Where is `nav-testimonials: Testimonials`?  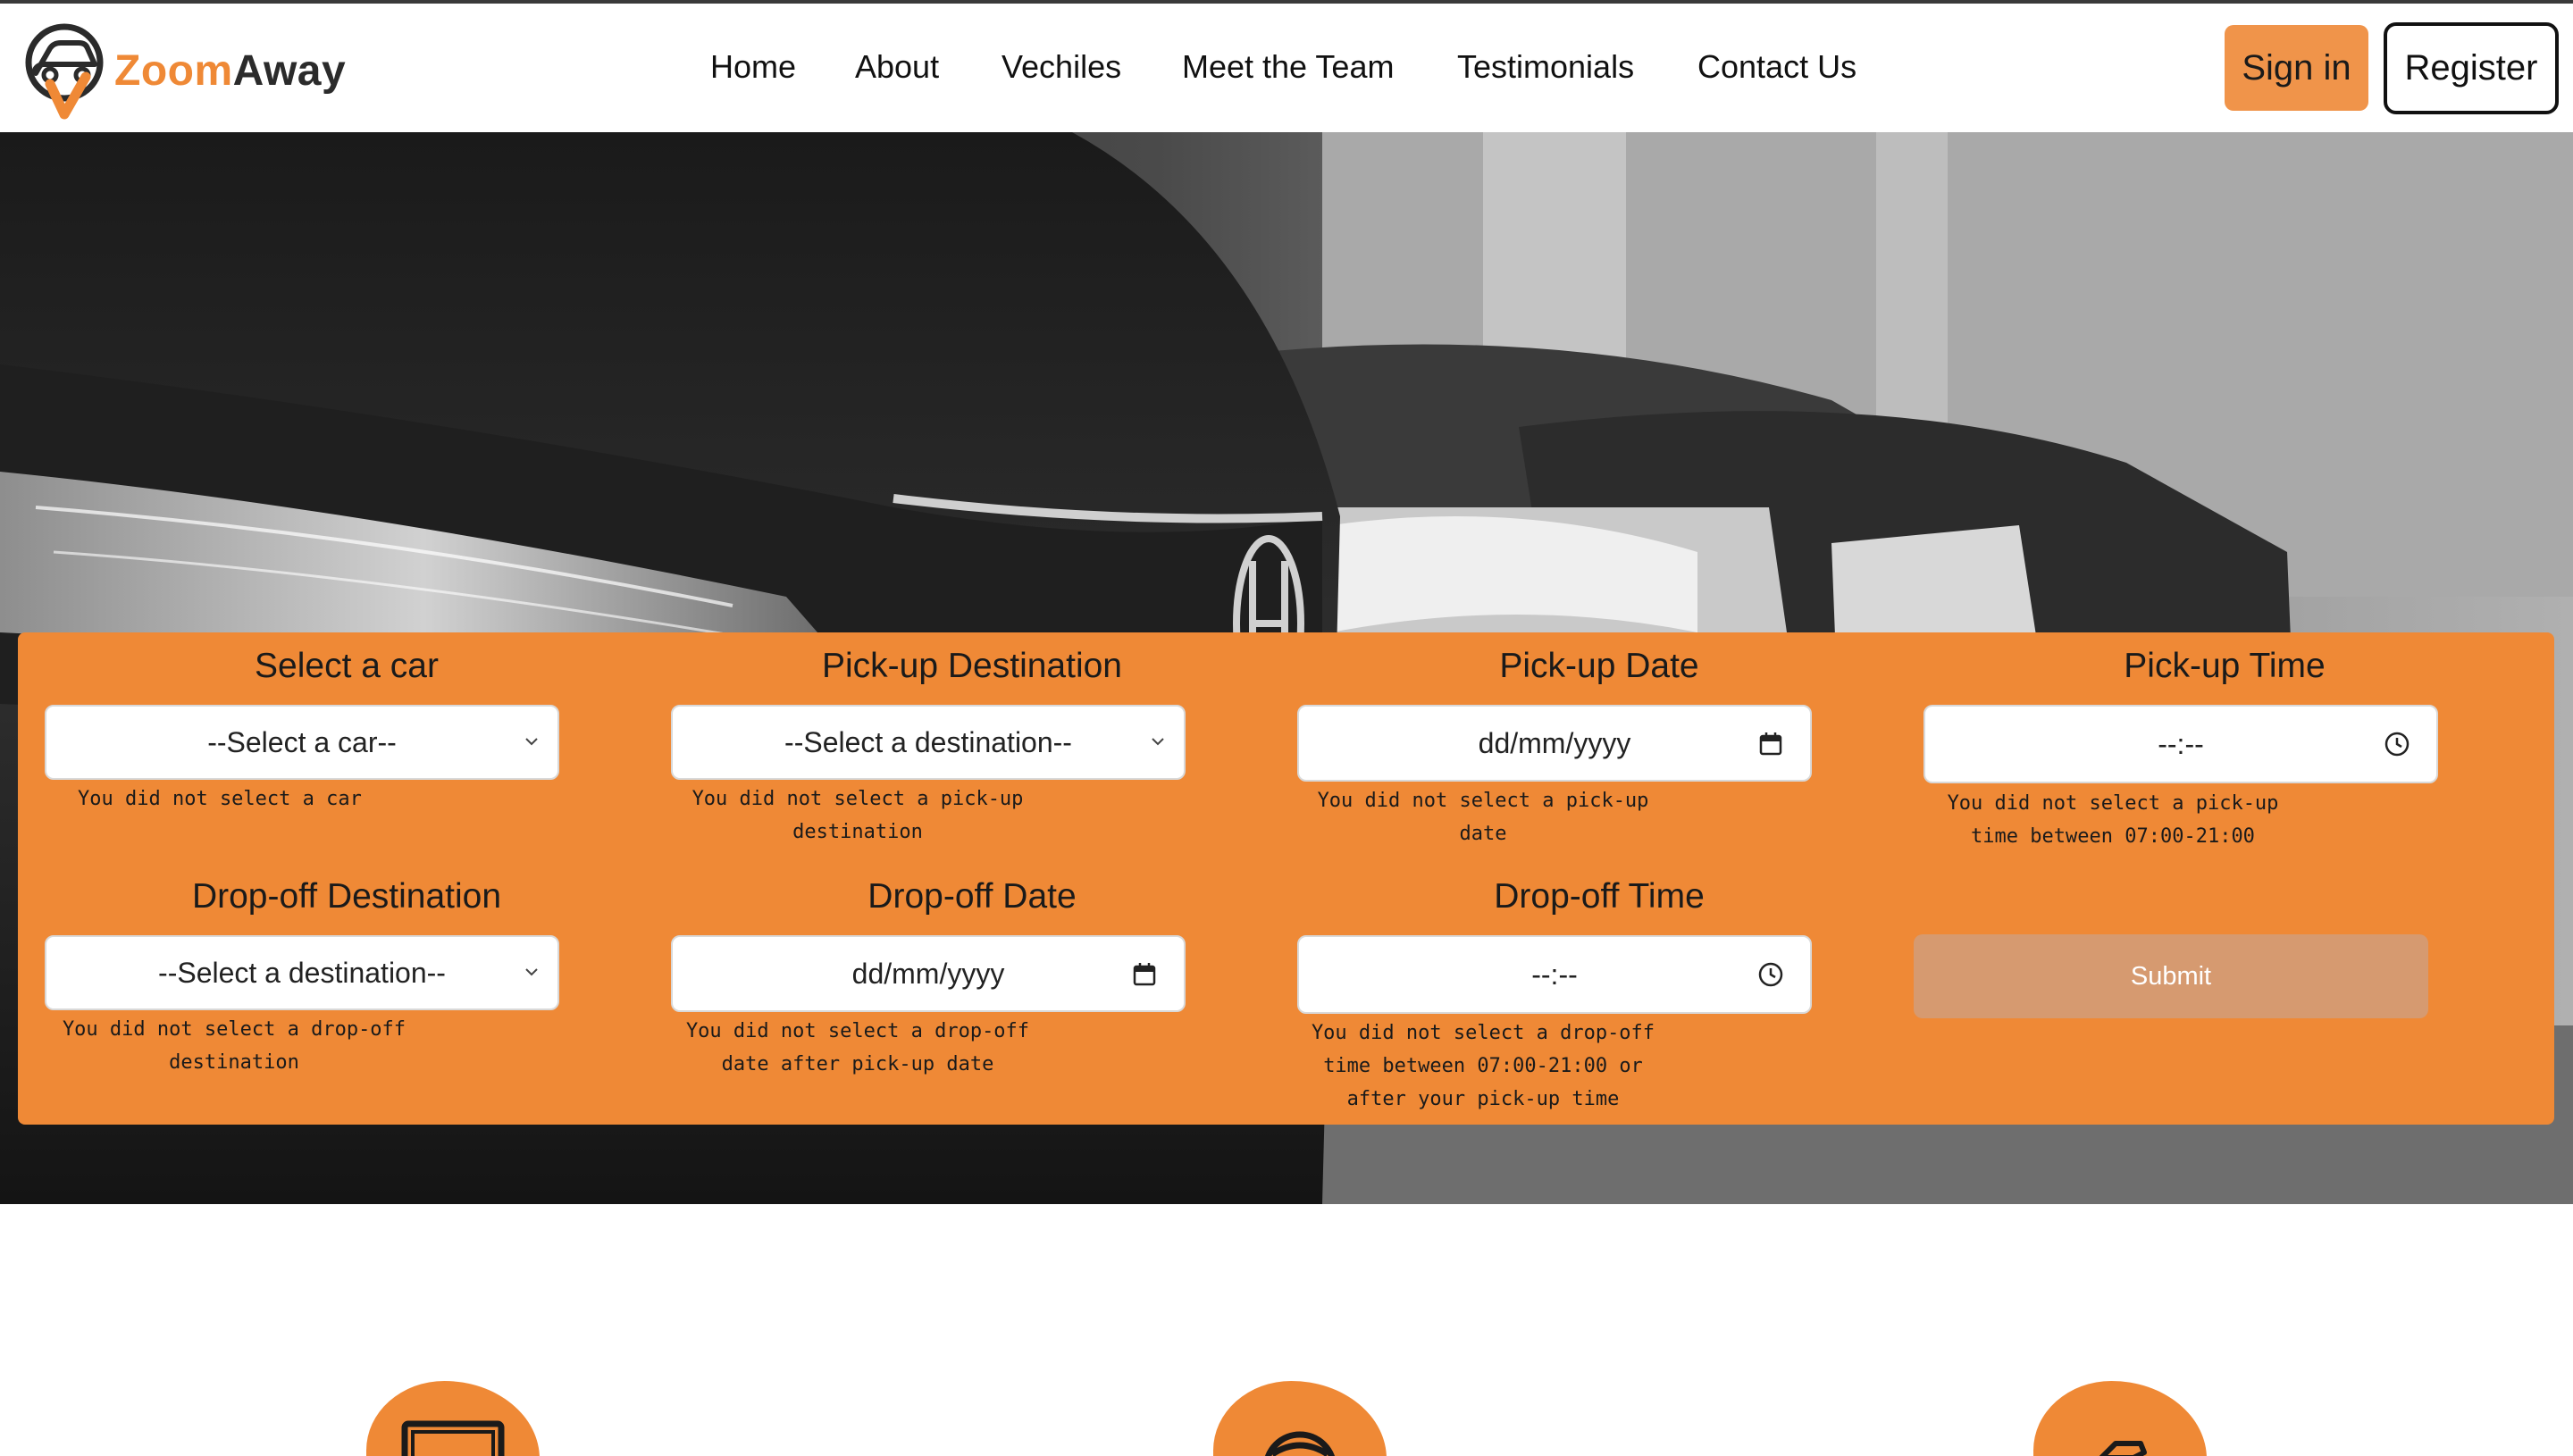 nav-testimonials: Testimonials is located at coordinates (1545, 67).